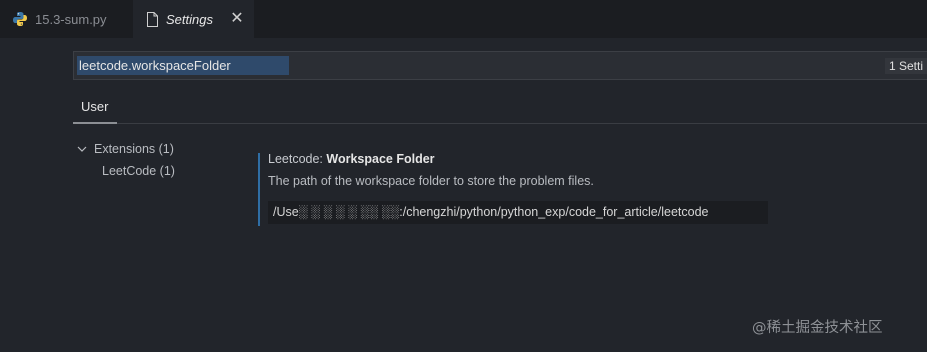  What do you see at coordinates (297, 159) in the screenshot?
I see `setting-category: Leetcode:` at bounding box center [297, 159].